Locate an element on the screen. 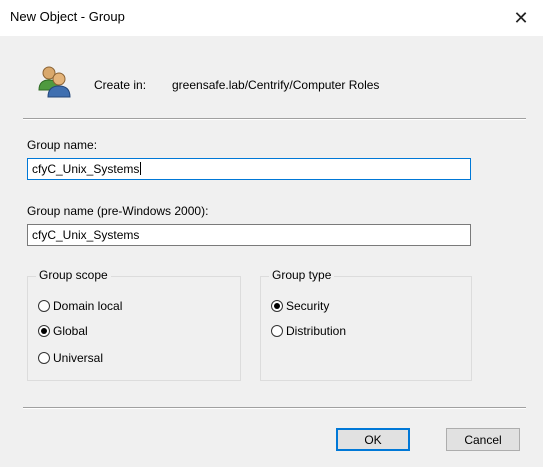  group-users-icon is located at coordinates (54, 82).